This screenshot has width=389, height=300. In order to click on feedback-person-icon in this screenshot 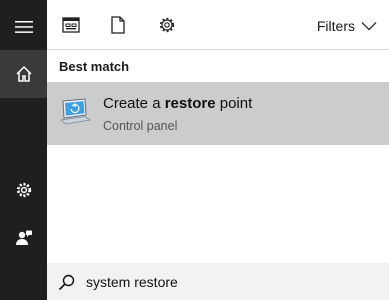, I will do `click(23, 237)`.